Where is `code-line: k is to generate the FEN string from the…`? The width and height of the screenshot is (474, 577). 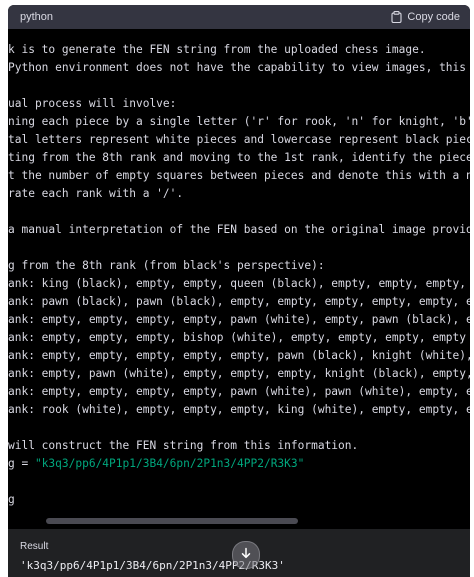 code-line: k is to generate the FEN string from the… is located at coordinates (217, 49).